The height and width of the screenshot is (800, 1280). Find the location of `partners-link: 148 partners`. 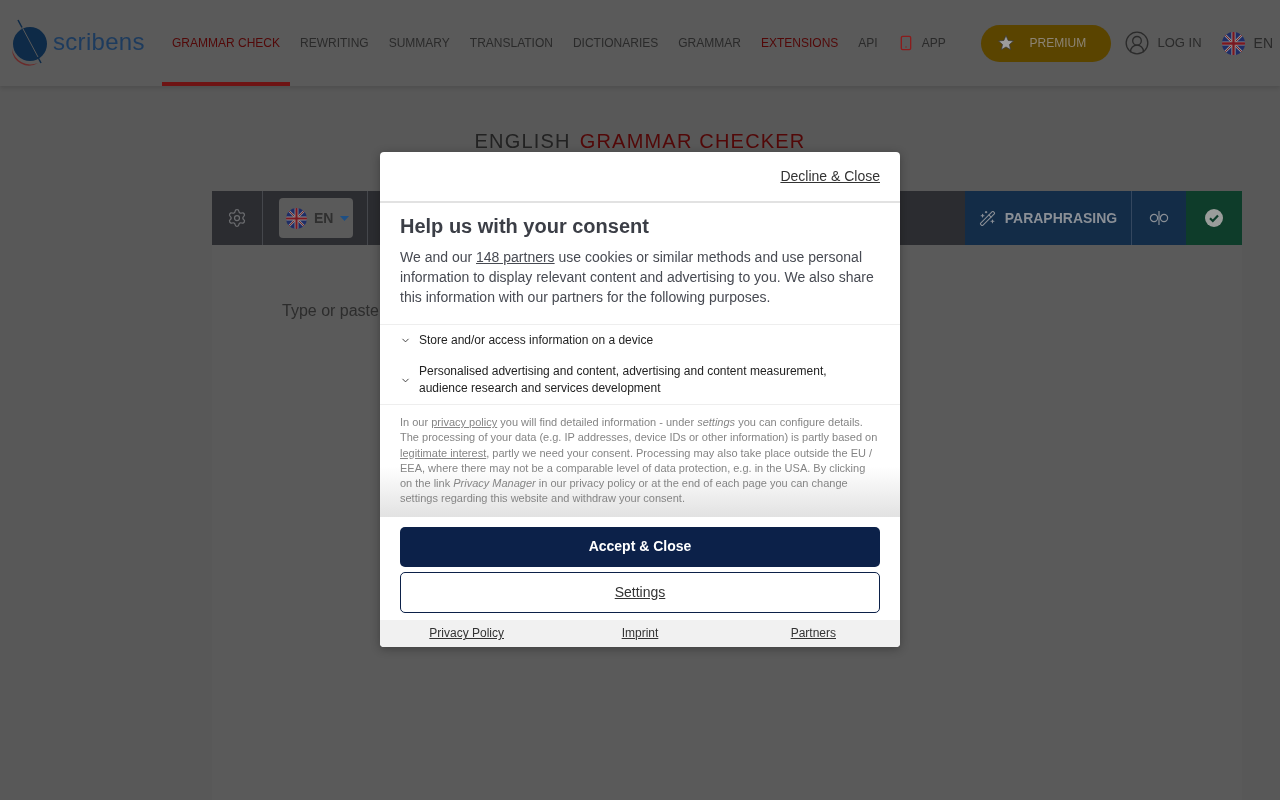

partners-link: 148 partners is located at coordinates (515, 257).